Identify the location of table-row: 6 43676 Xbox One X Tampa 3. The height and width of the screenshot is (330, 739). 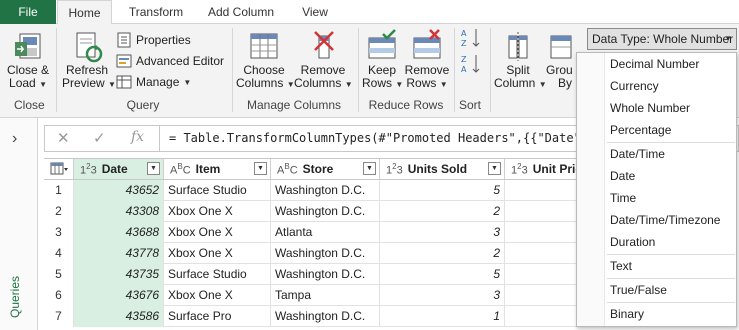
(324, 295).